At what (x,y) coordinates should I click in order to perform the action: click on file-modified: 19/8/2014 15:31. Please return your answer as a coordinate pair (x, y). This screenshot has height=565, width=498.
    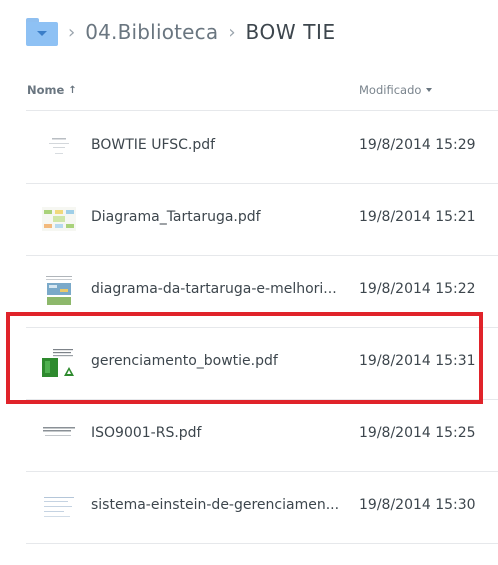
    Looking at the image, I should click on (417, 361).